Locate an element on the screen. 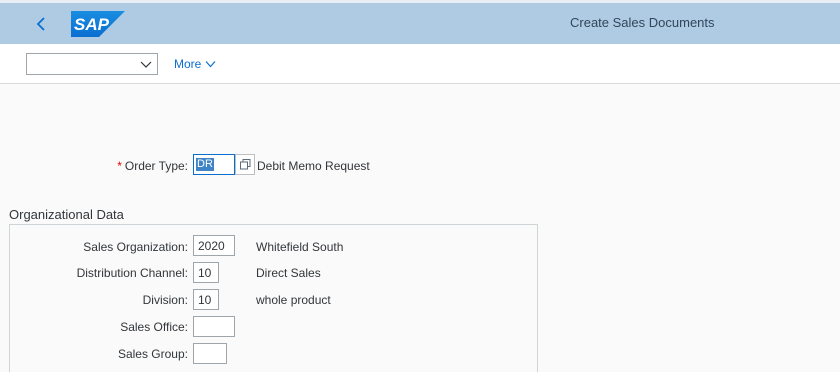  sap-logo-text: SAP is located at coordinates (92, 24).